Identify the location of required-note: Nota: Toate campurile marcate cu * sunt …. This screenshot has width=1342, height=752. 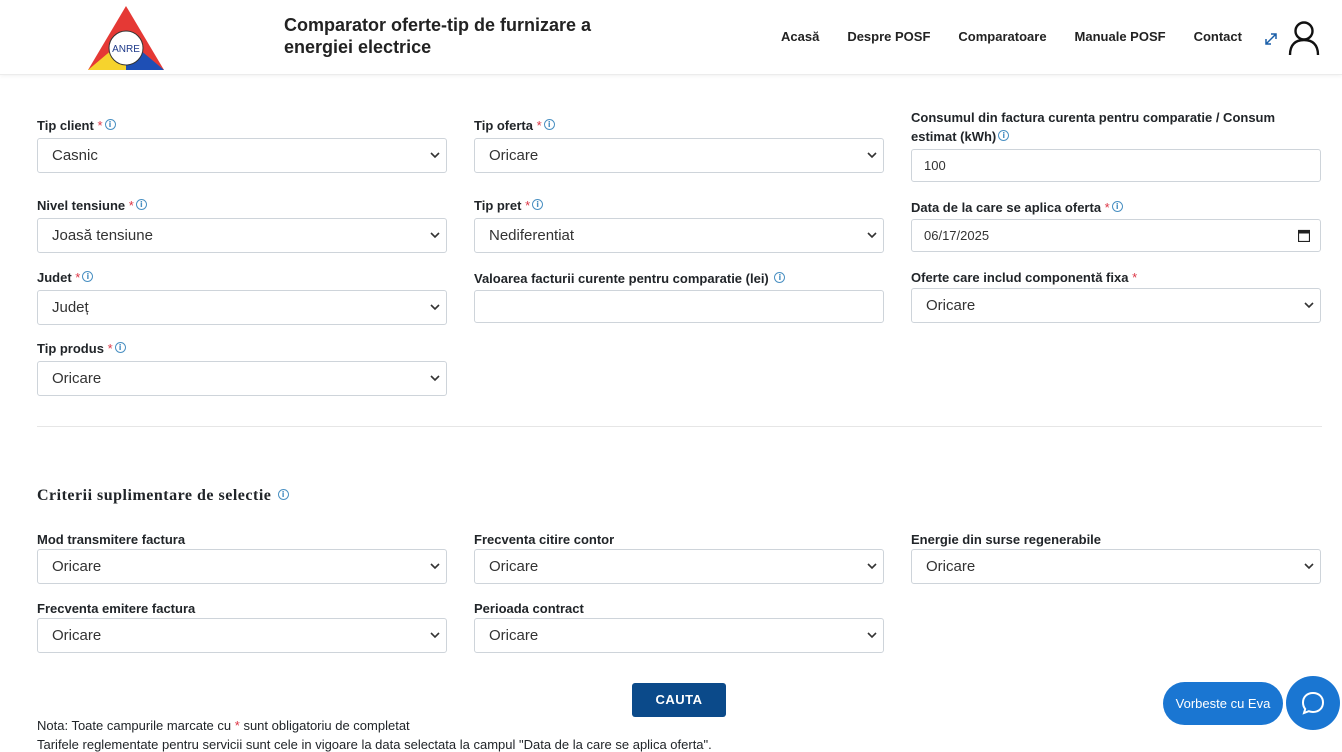
(223, 725).